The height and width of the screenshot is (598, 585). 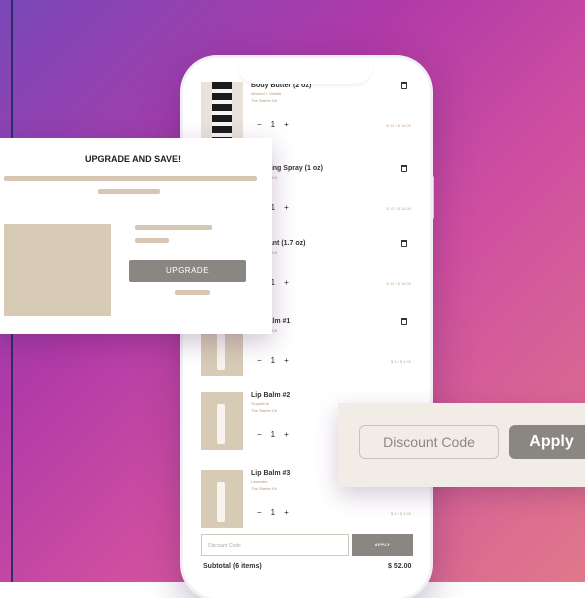 What do you see at coordinates (429, 442) in the screenshot?
I see `discount-code-field: Discount Code` at bounding box center [429, 442].